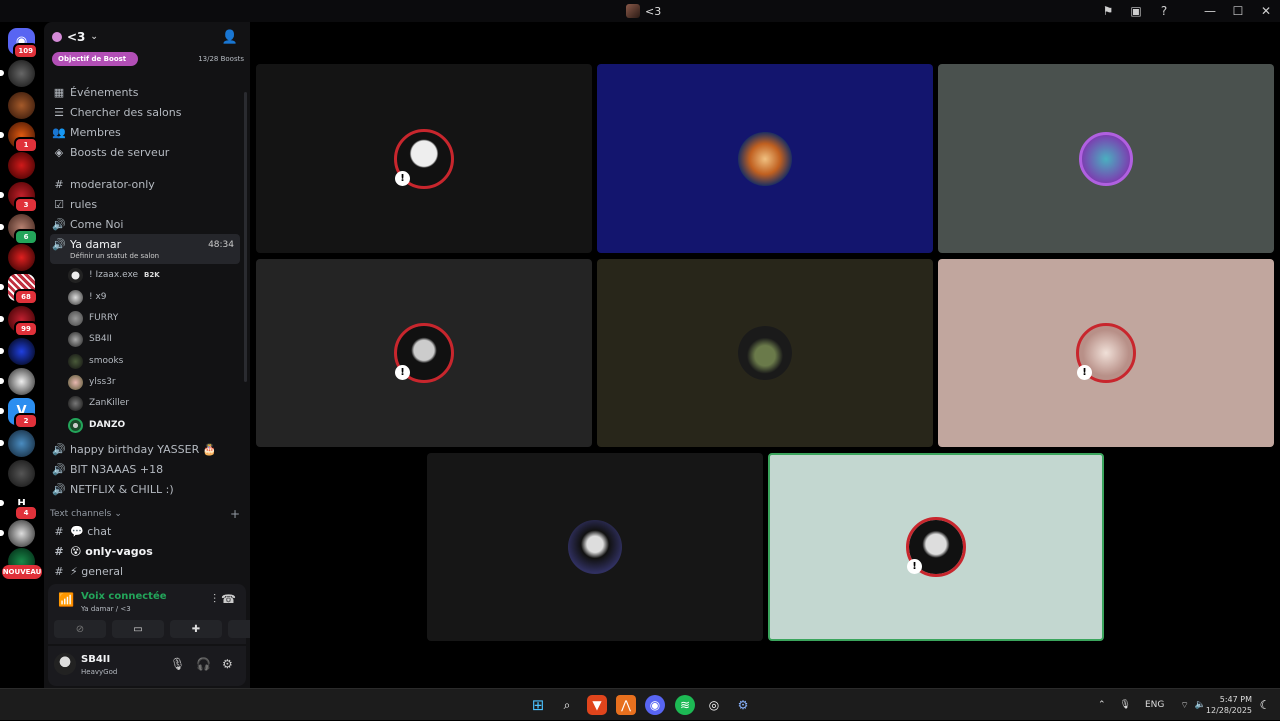 This screenshot has height=721, width=1280. What do you see at coordinates (66, 600) in the screenshot?
I see `signal-icon: 📶` at bounding box center [66, 600].